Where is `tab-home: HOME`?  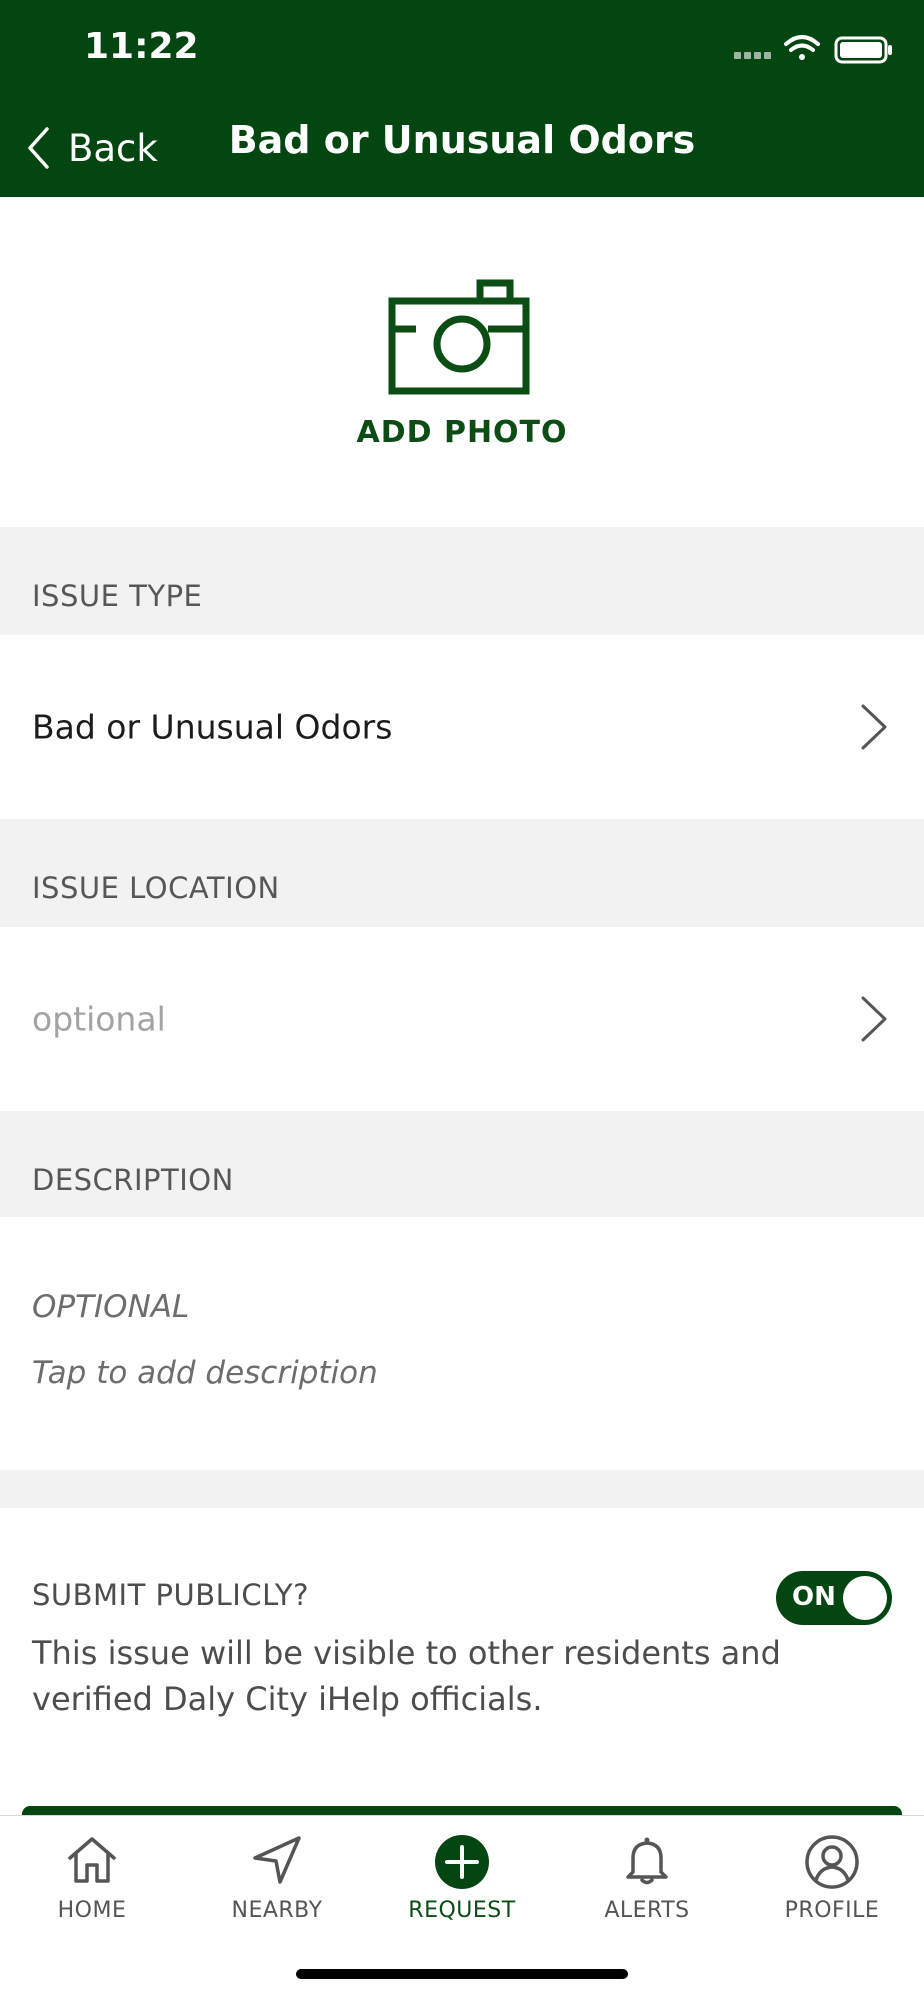 tab-home: HOME is located at coordinates (92, 1876).